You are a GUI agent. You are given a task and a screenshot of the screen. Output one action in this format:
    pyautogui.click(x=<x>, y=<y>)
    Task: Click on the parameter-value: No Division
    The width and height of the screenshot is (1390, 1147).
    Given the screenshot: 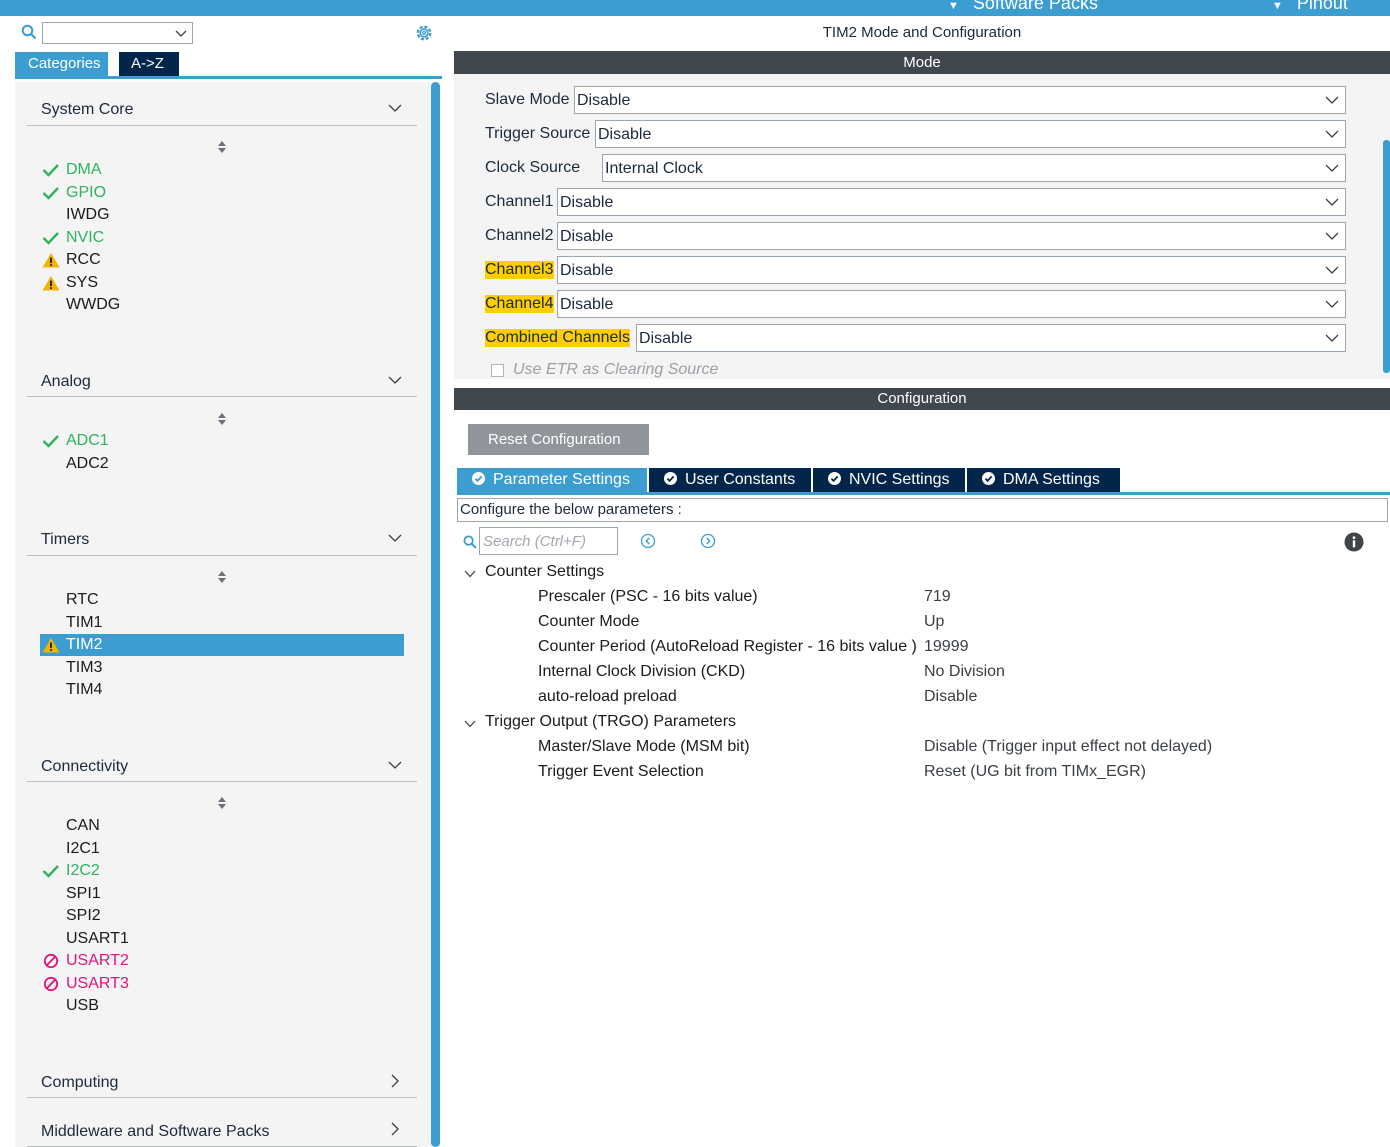 What is the action you would take?
    pyautogui.click(x=964, y=672)
    